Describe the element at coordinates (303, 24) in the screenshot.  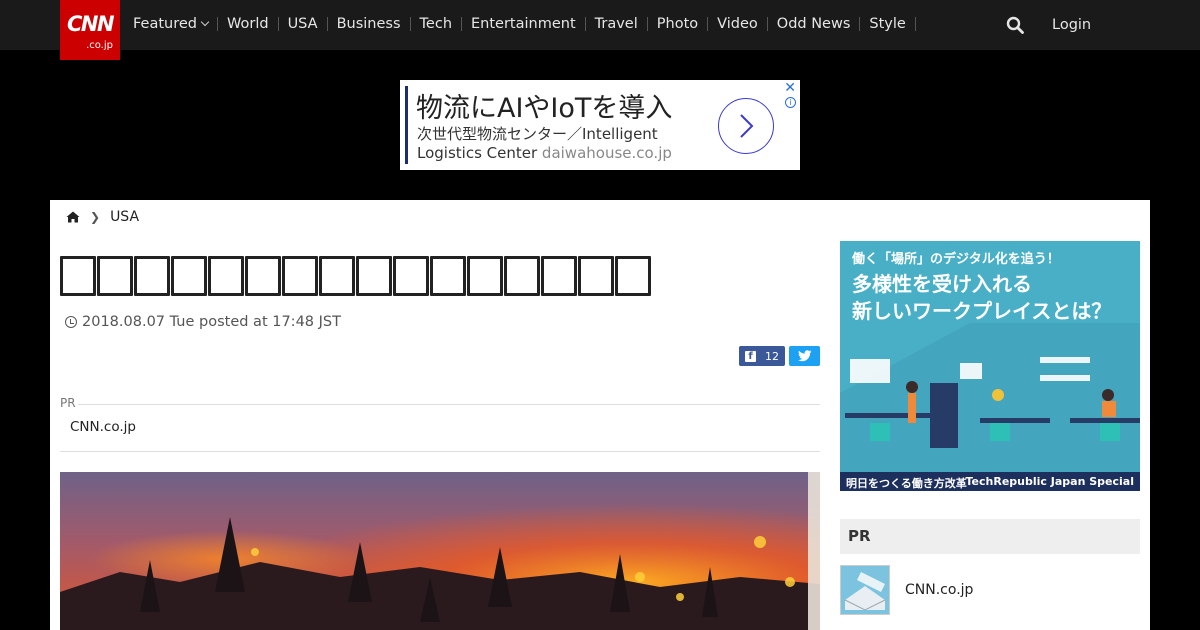
I see `menu-item-usa: USA` at that location.